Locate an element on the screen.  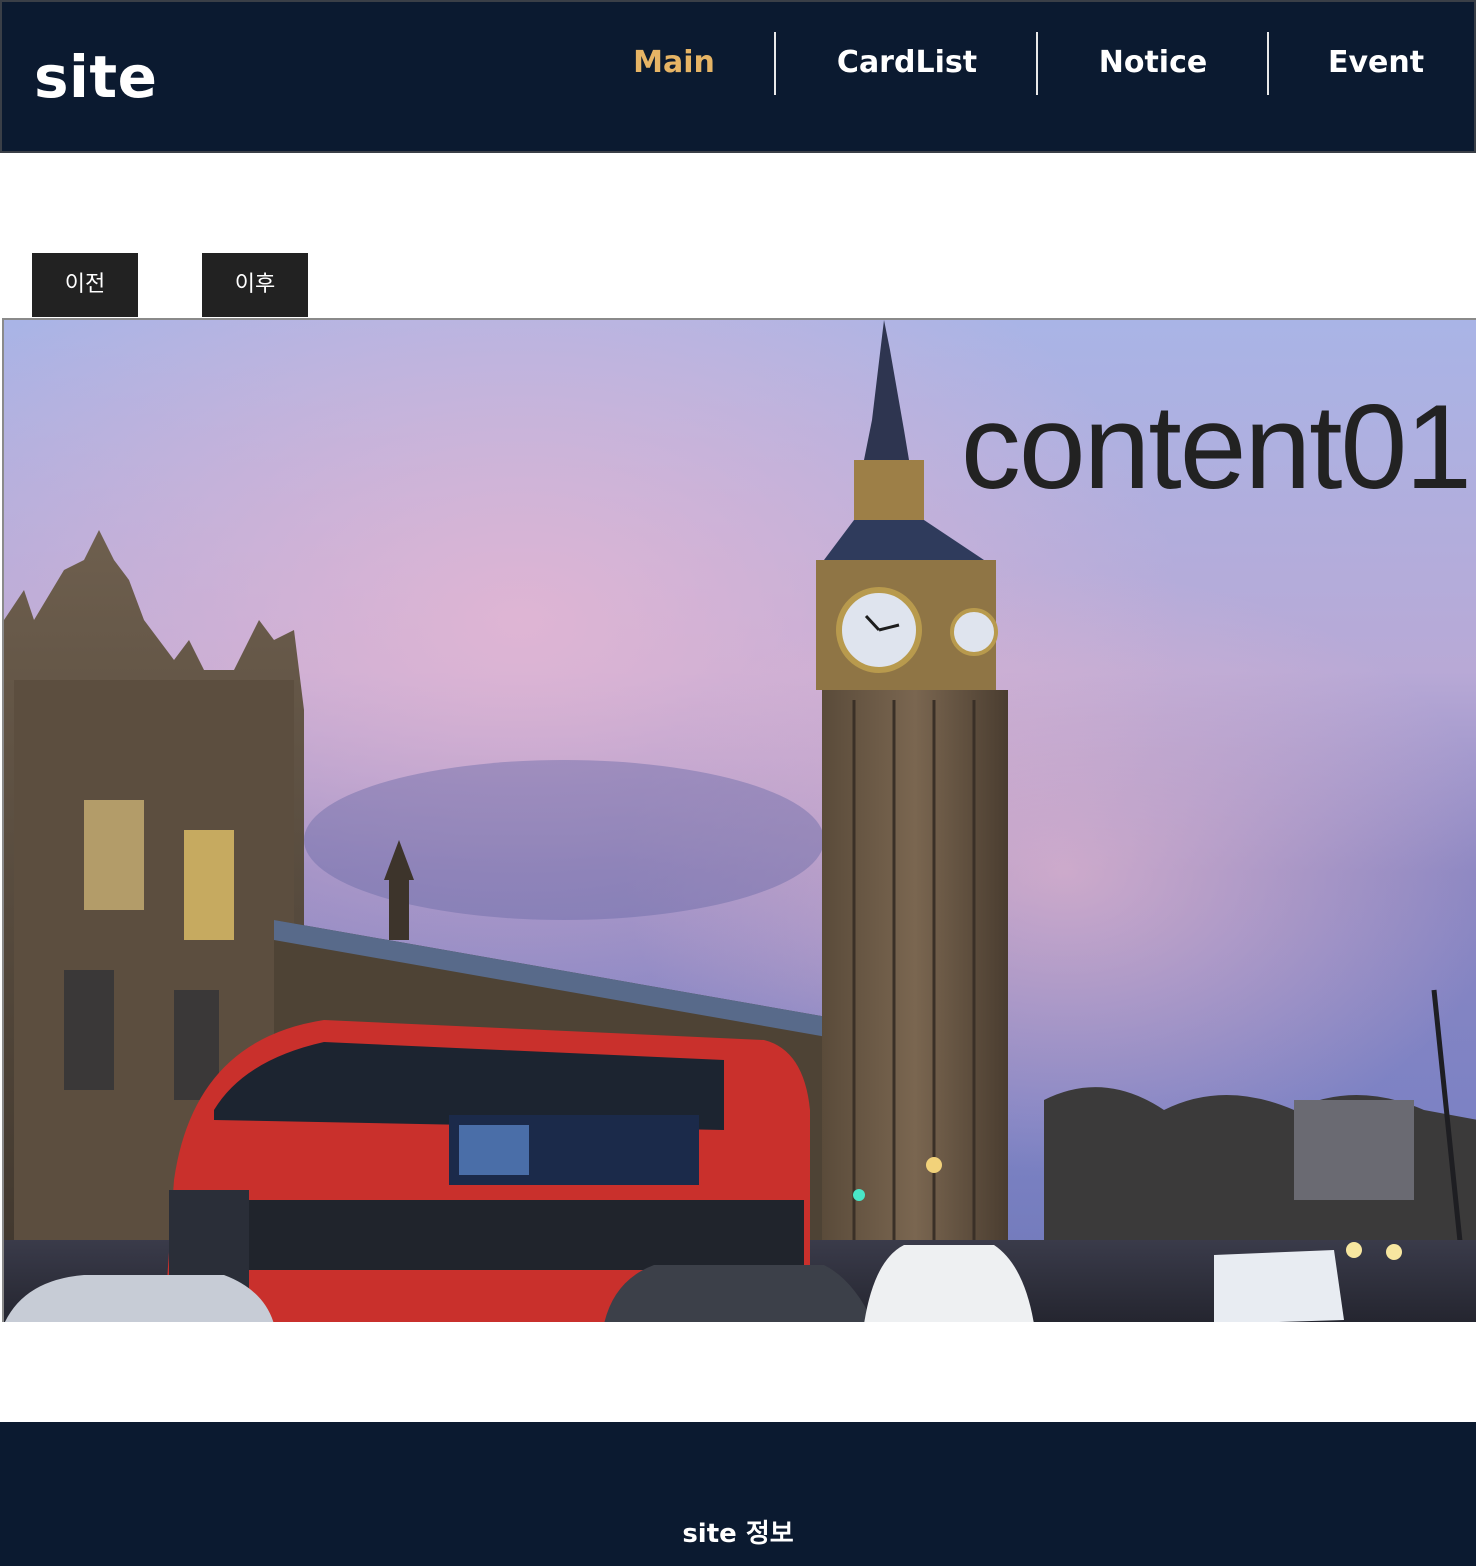
main-nav: Main CardList Notice Event is located at coordinates (739, 63).